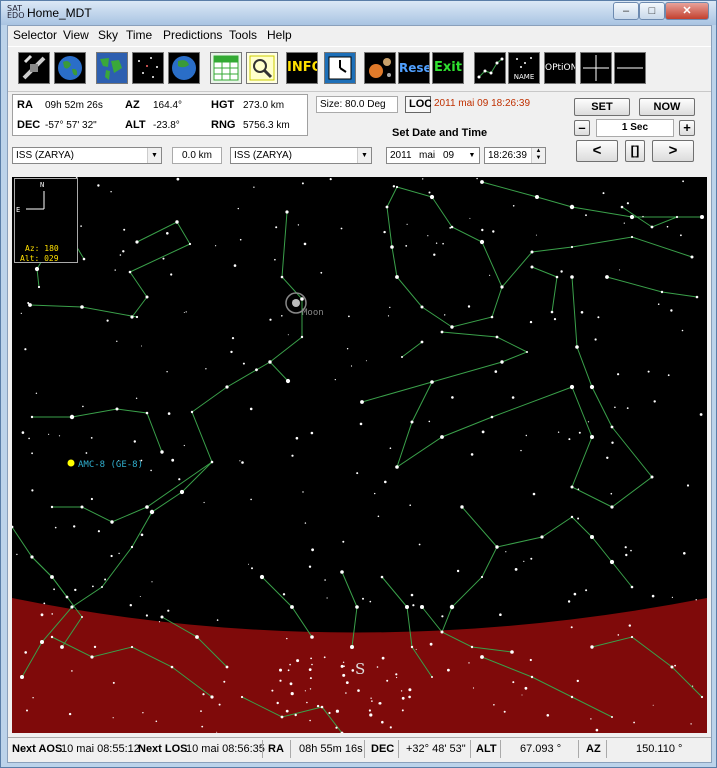 The width and height of the screenshot is (717, 768). I want to click on target-satellite-selector: ISS (ZARYA) ▼, so click(301, 155).